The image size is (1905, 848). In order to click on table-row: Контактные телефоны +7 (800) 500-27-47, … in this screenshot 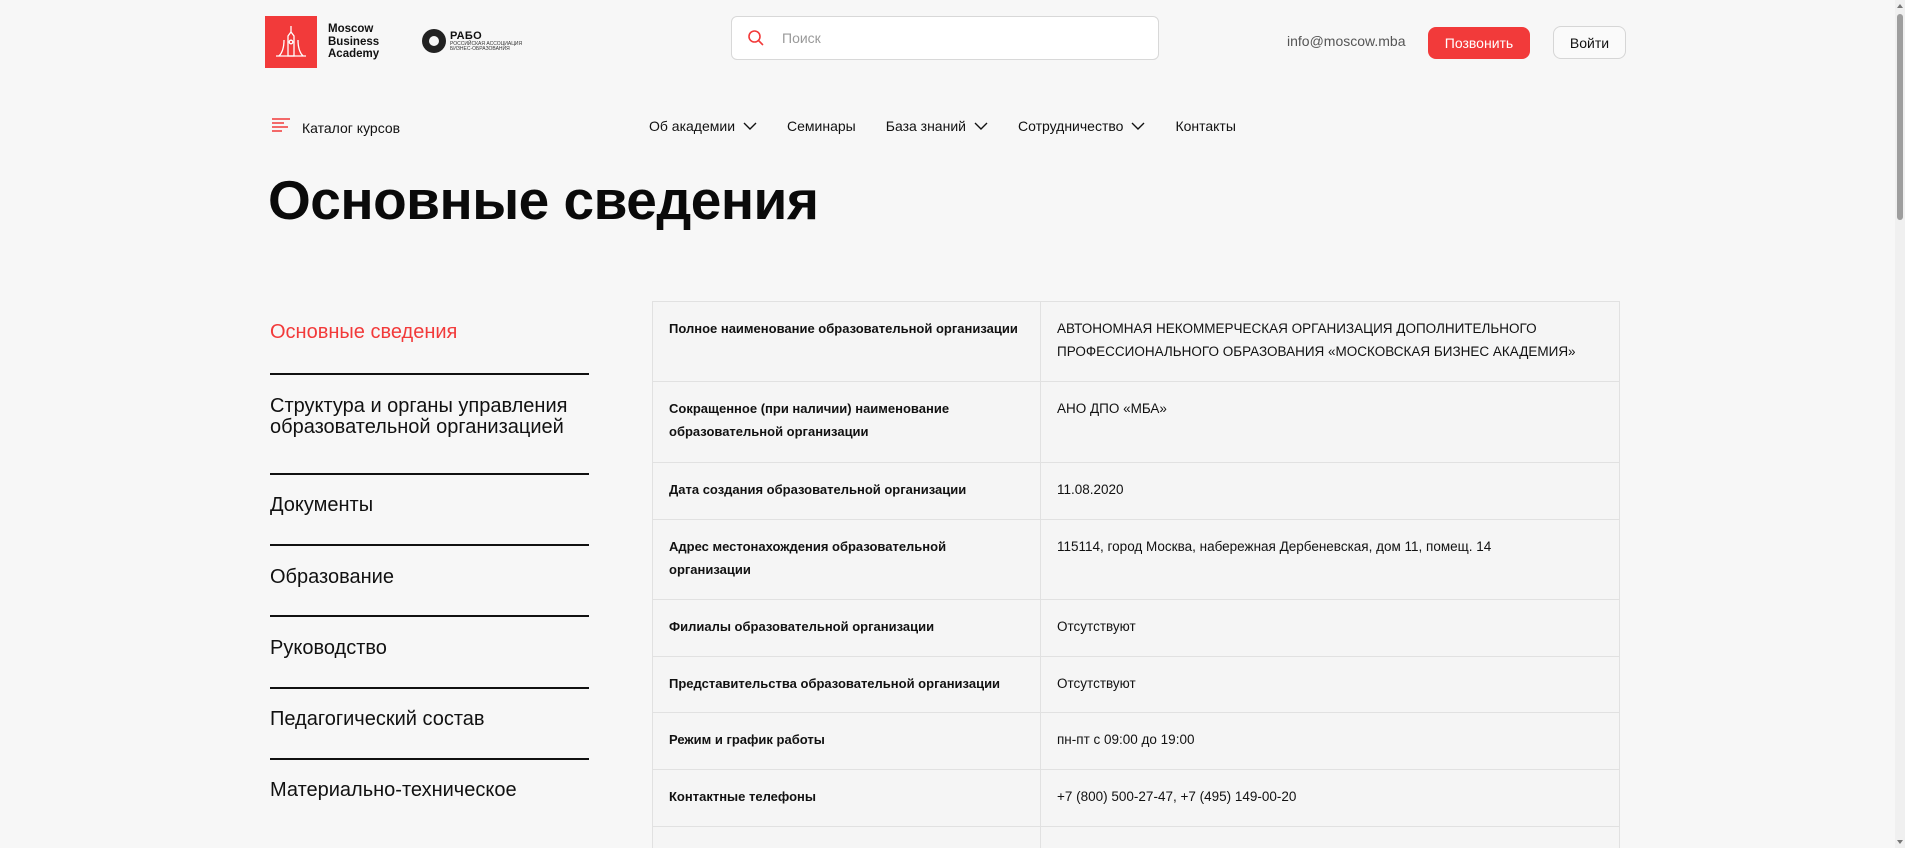, I will do `click(1136, 798)`.